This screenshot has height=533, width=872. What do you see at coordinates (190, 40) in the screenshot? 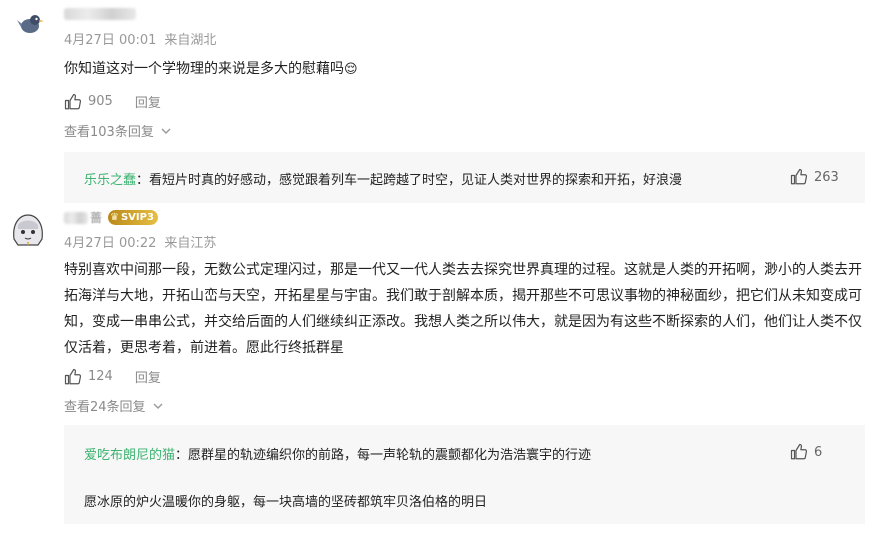
I see `comment-location: 来自湖北` at bounding box center [190, 40].